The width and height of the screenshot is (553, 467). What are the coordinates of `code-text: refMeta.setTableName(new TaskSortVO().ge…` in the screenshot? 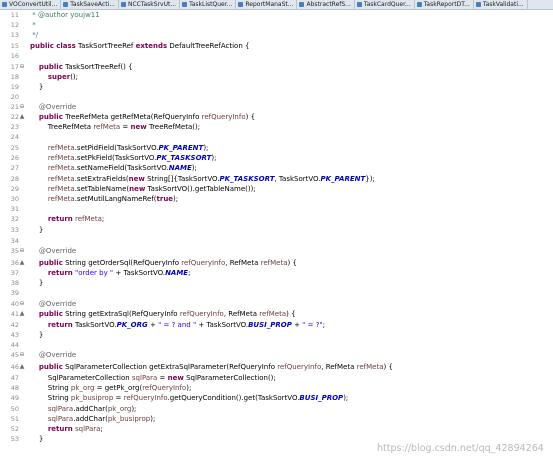 It's located at (143, 189).